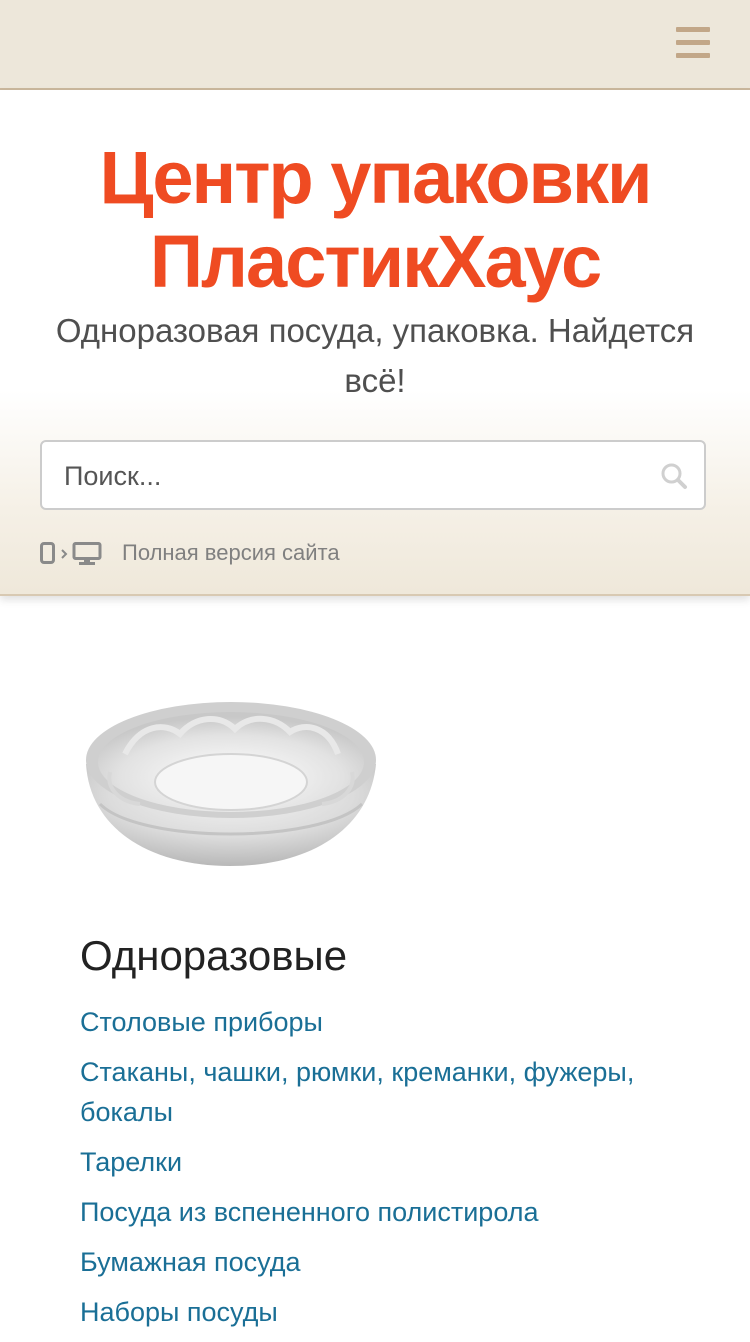  Describe the element at coordinates (47, 553) in the screenshot. I see `mobile-phone-icon` at that location.